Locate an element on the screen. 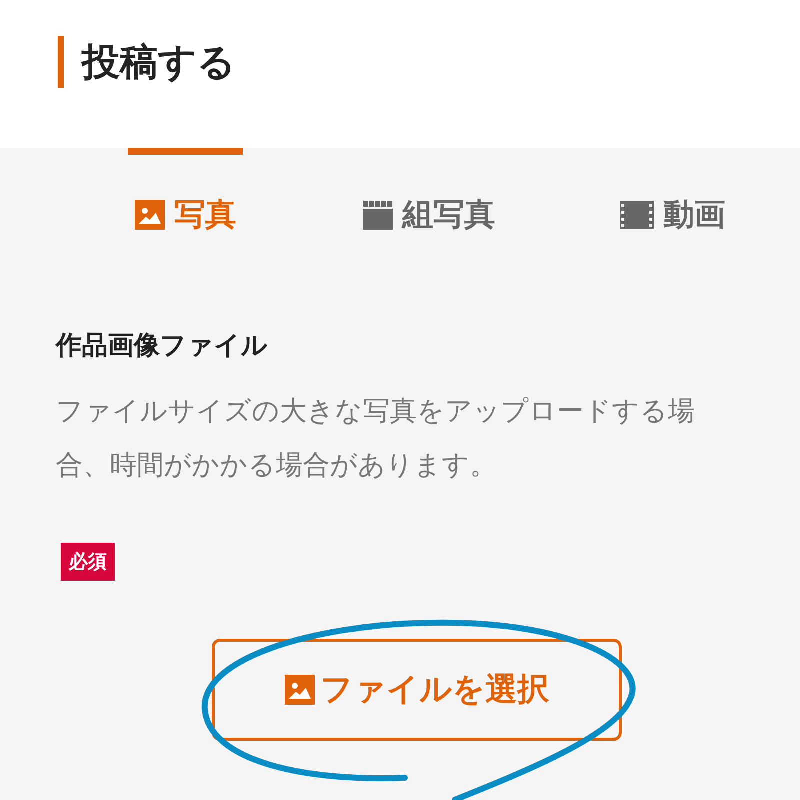 Image resolution: width=800 pixels, height=800 pixels. film-icon is located at coordinates (637, 214).